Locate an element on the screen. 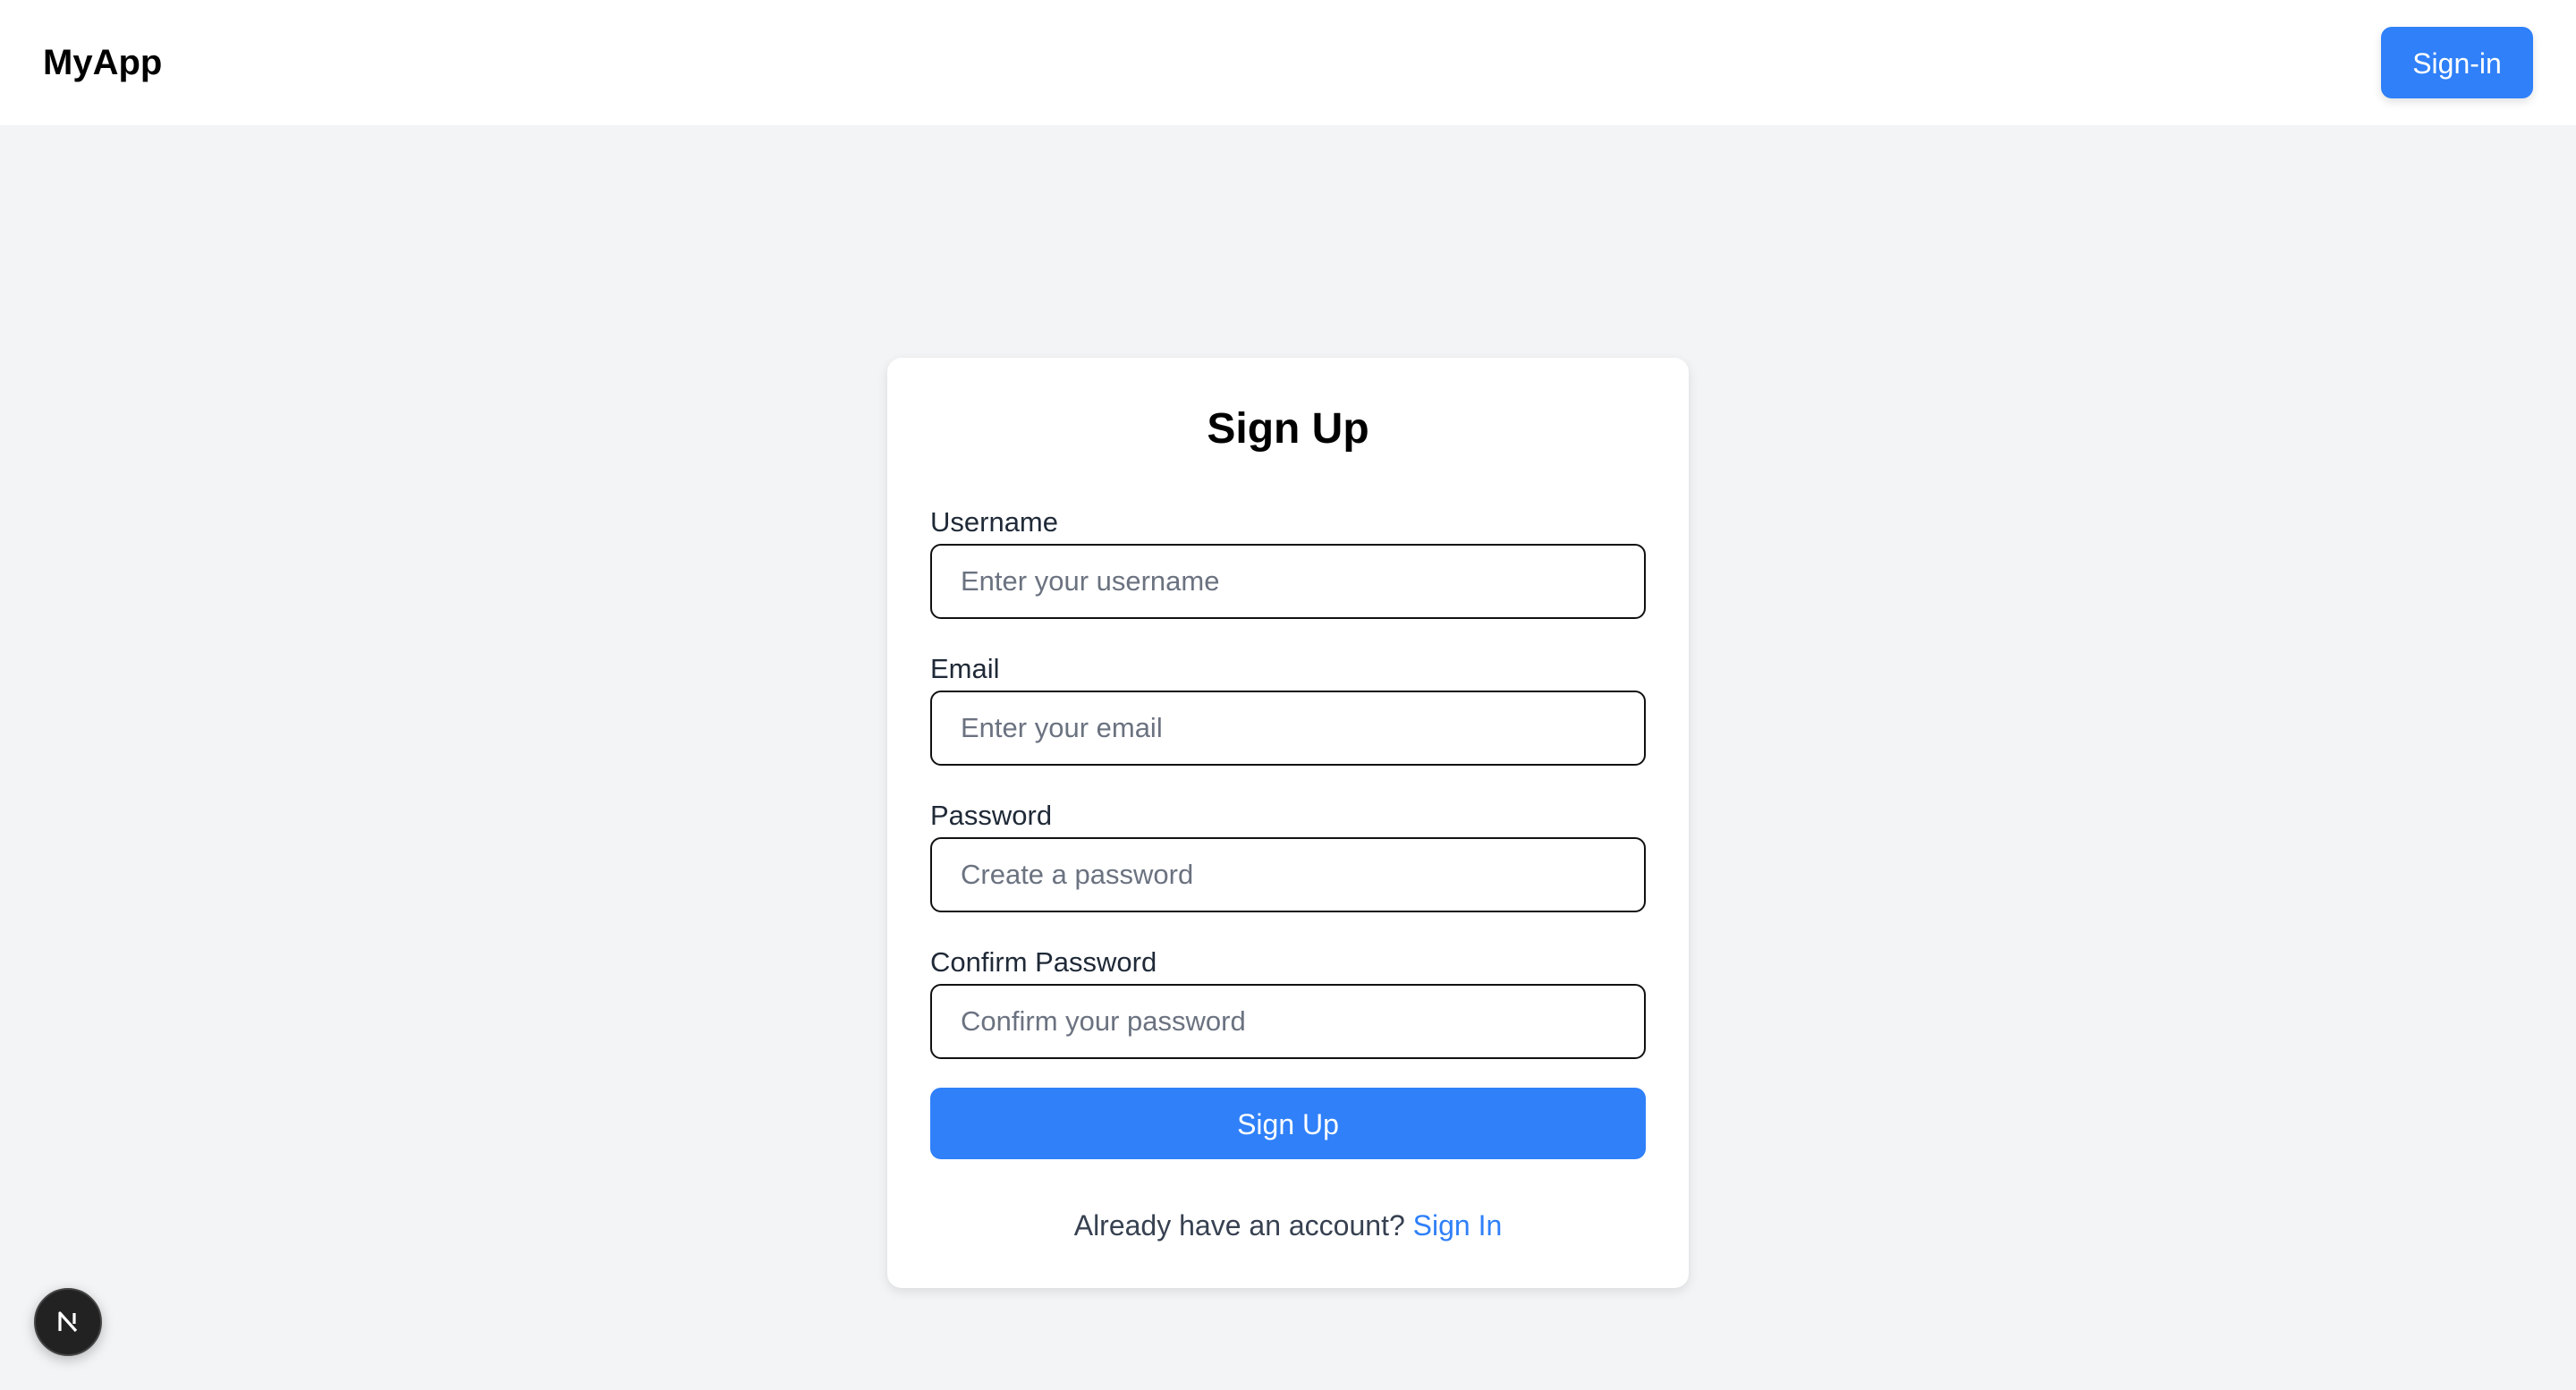  nextjs-logo-icon is located at coordinates (68, 1322).